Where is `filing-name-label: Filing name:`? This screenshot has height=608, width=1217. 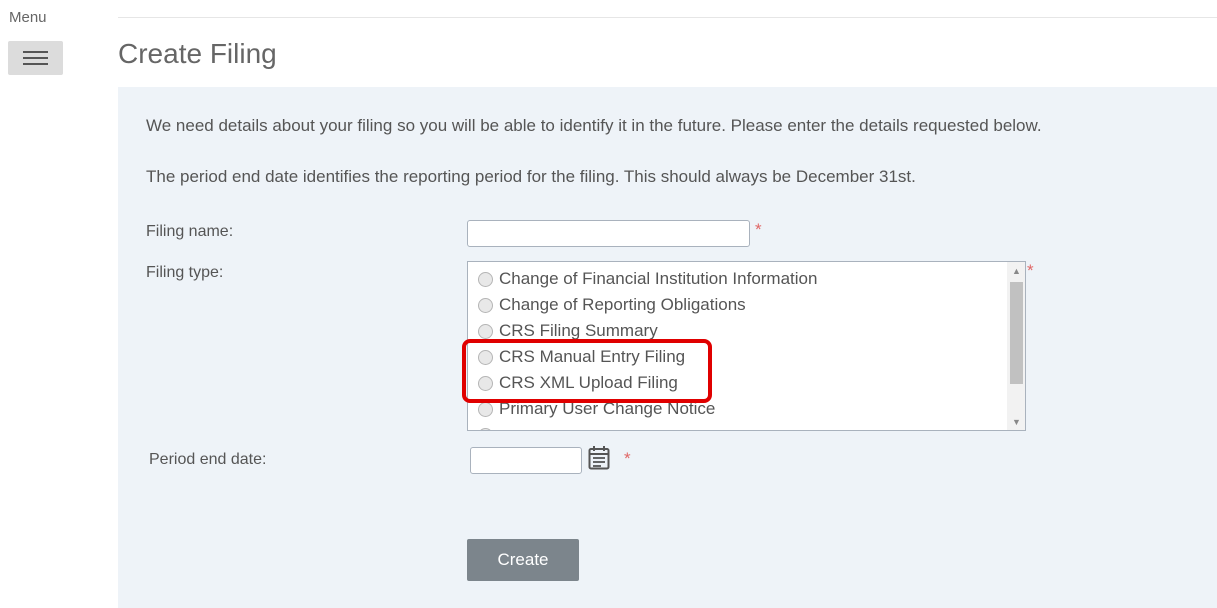
filing-name-label: Filing name: is located at coordinates (190, 231).